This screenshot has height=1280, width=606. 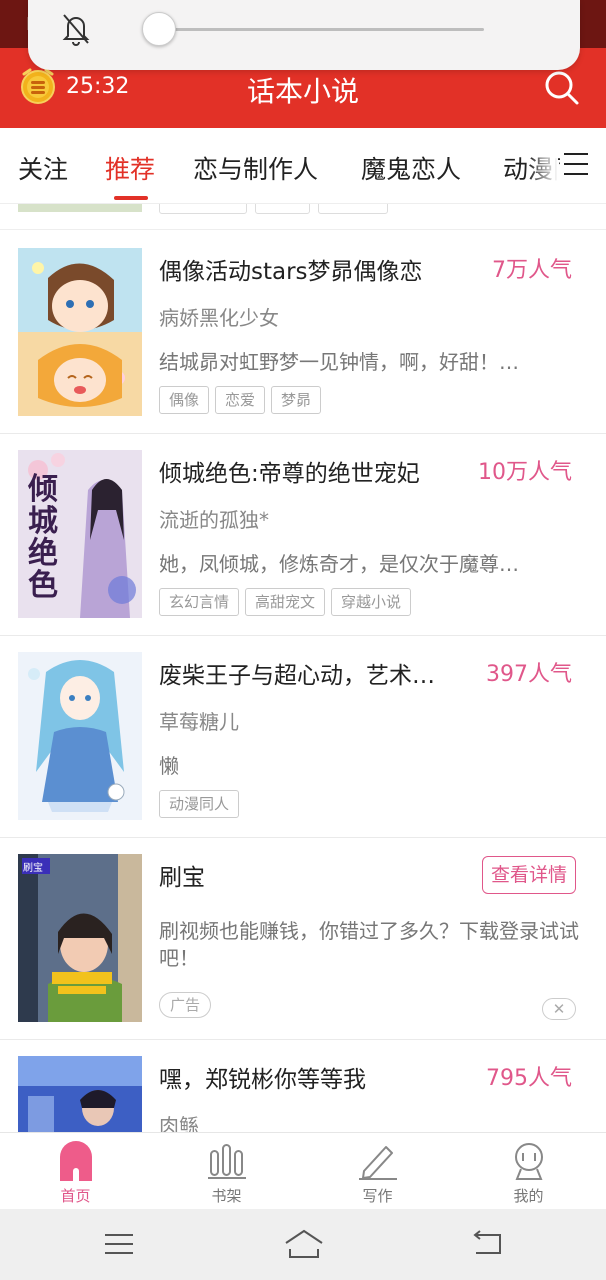 I want to click on nav-label: 我的, so click(x=528, y=1196).